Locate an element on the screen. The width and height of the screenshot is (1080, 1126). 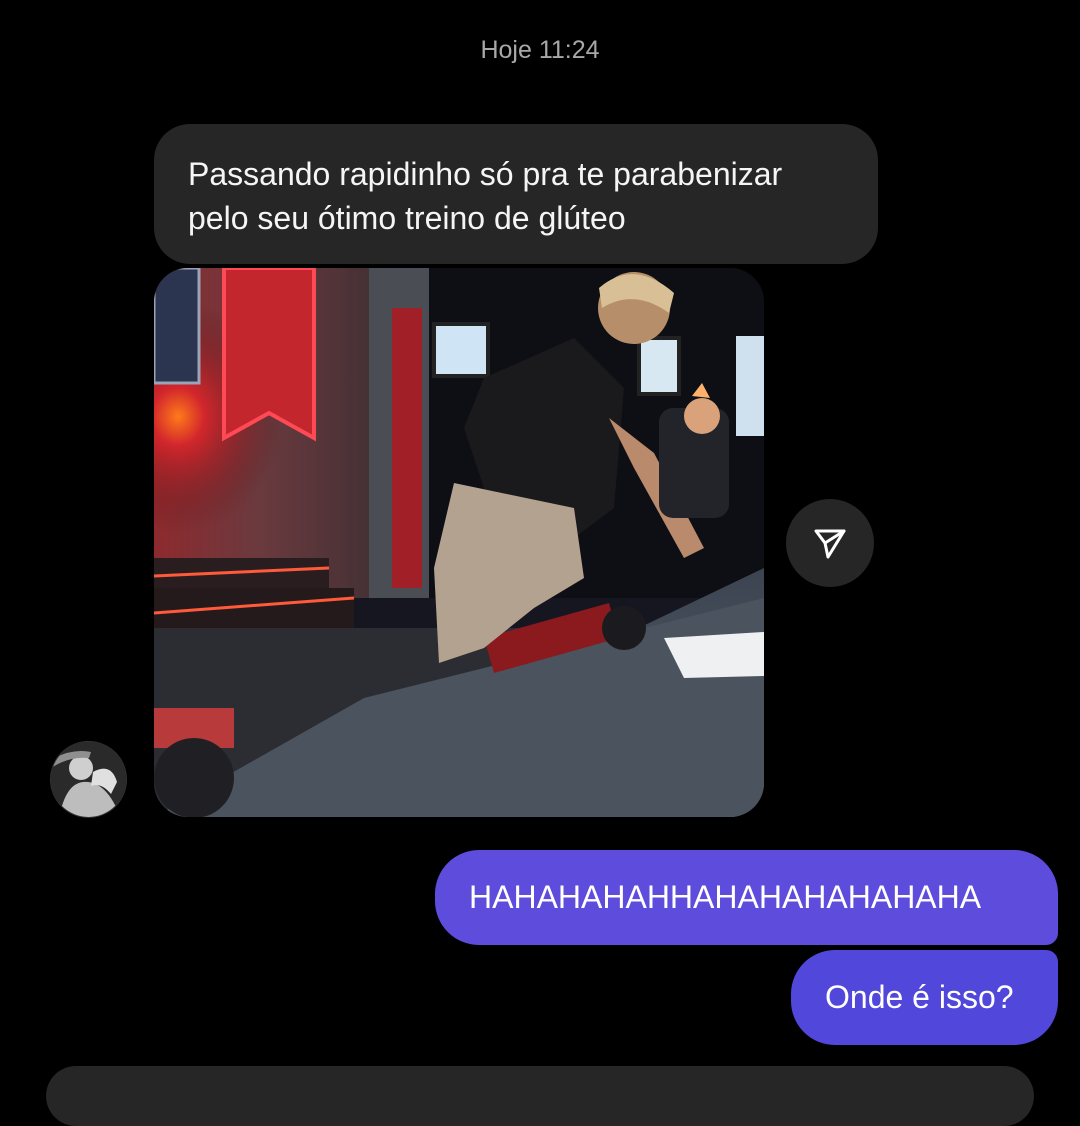
outgoing-message-bubble: Onde é isso? is located at coordinates (924, 997).